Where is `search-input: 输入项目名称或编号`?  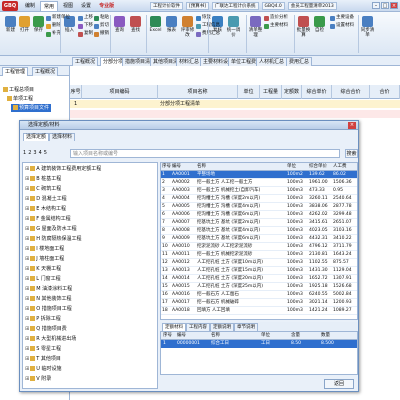 search-input: 输入项目名称或编号 is located at coordinates (205, 153).